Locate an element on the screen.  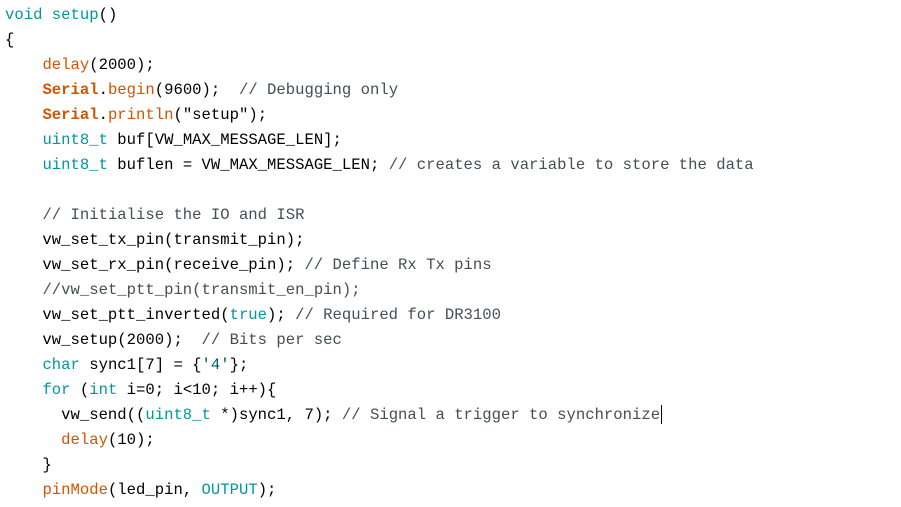
code-line is located at coordinates (450, 190).